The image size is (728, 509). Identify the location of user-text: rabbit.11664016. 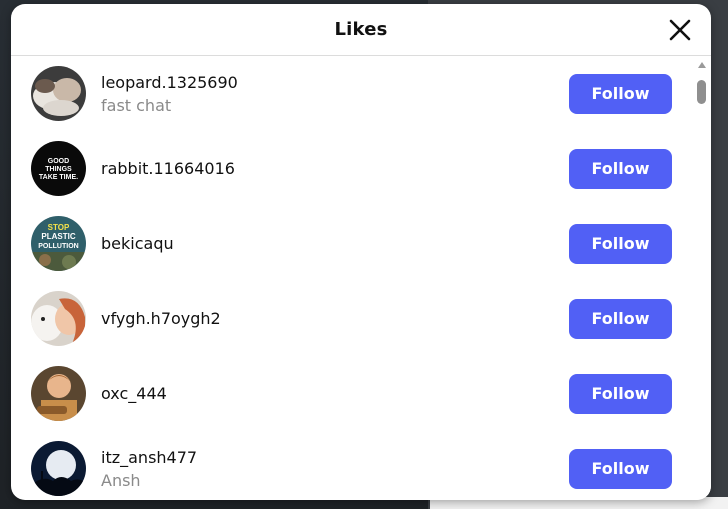
(168, 168).